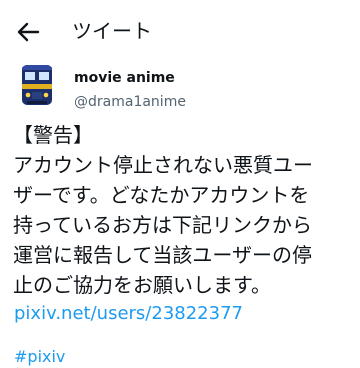  I want to click on page-title: ツイート, so click(112, 31).